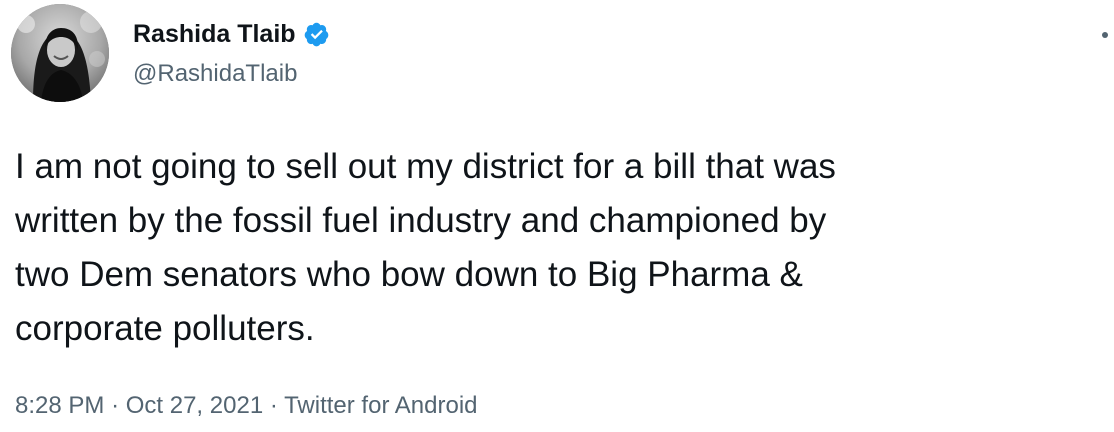 The height and width of the screenshot is (432, 1114). I want to click on tweet-source: Twitter for Android, so click(380, 405).